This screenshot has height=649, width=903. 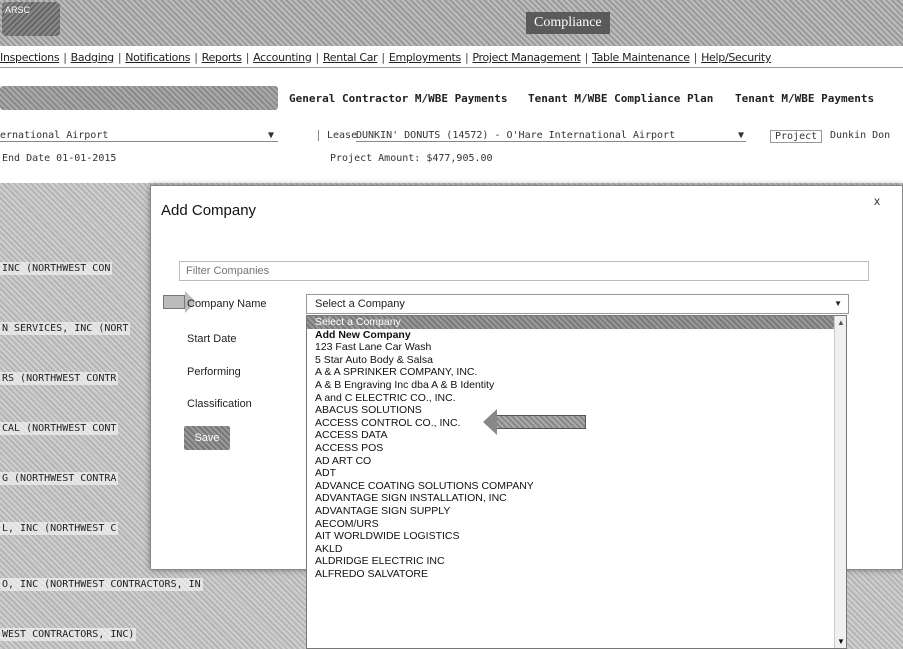 What do you see at coordinates (841, 322) in the screenshot?
I see `scroll-up-icon: ▲` at bounding box center [841, 322].